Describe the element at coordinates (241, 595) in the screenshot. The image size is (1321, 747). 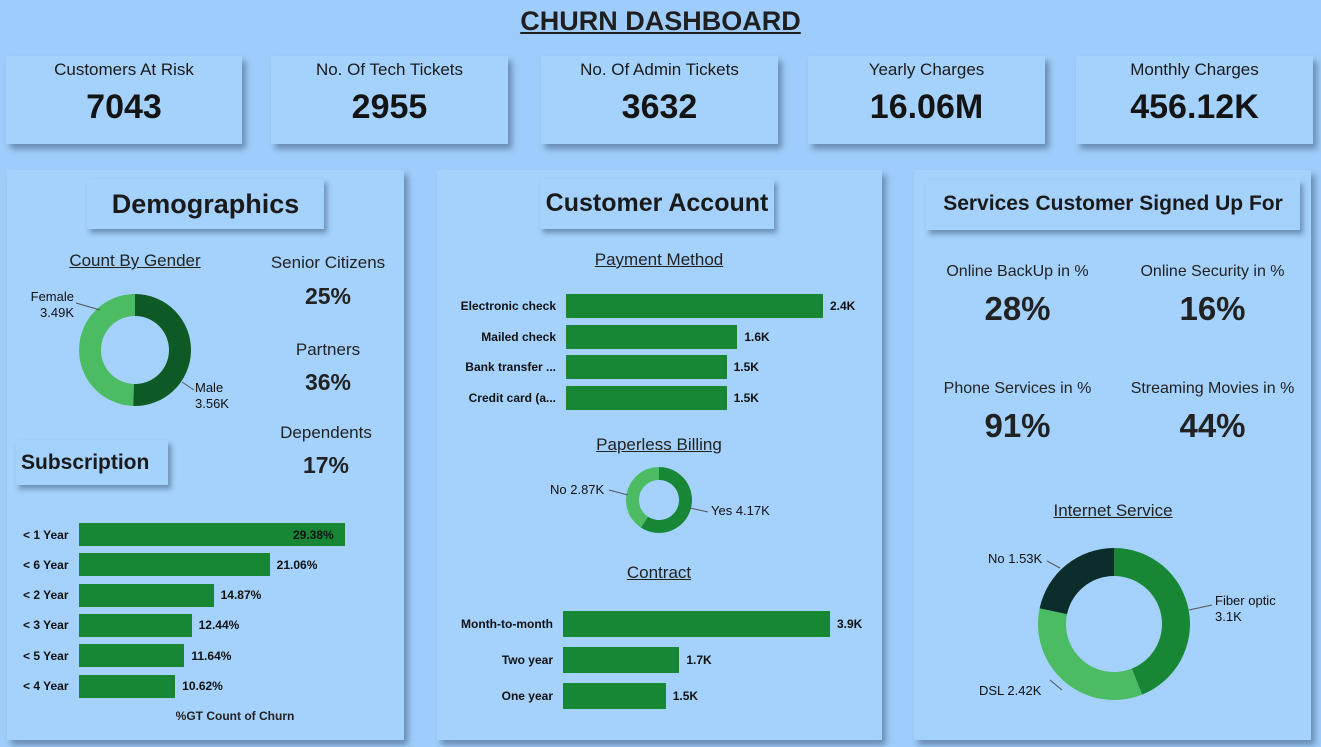
I see `bar-value-label: 14.87%` at that location.